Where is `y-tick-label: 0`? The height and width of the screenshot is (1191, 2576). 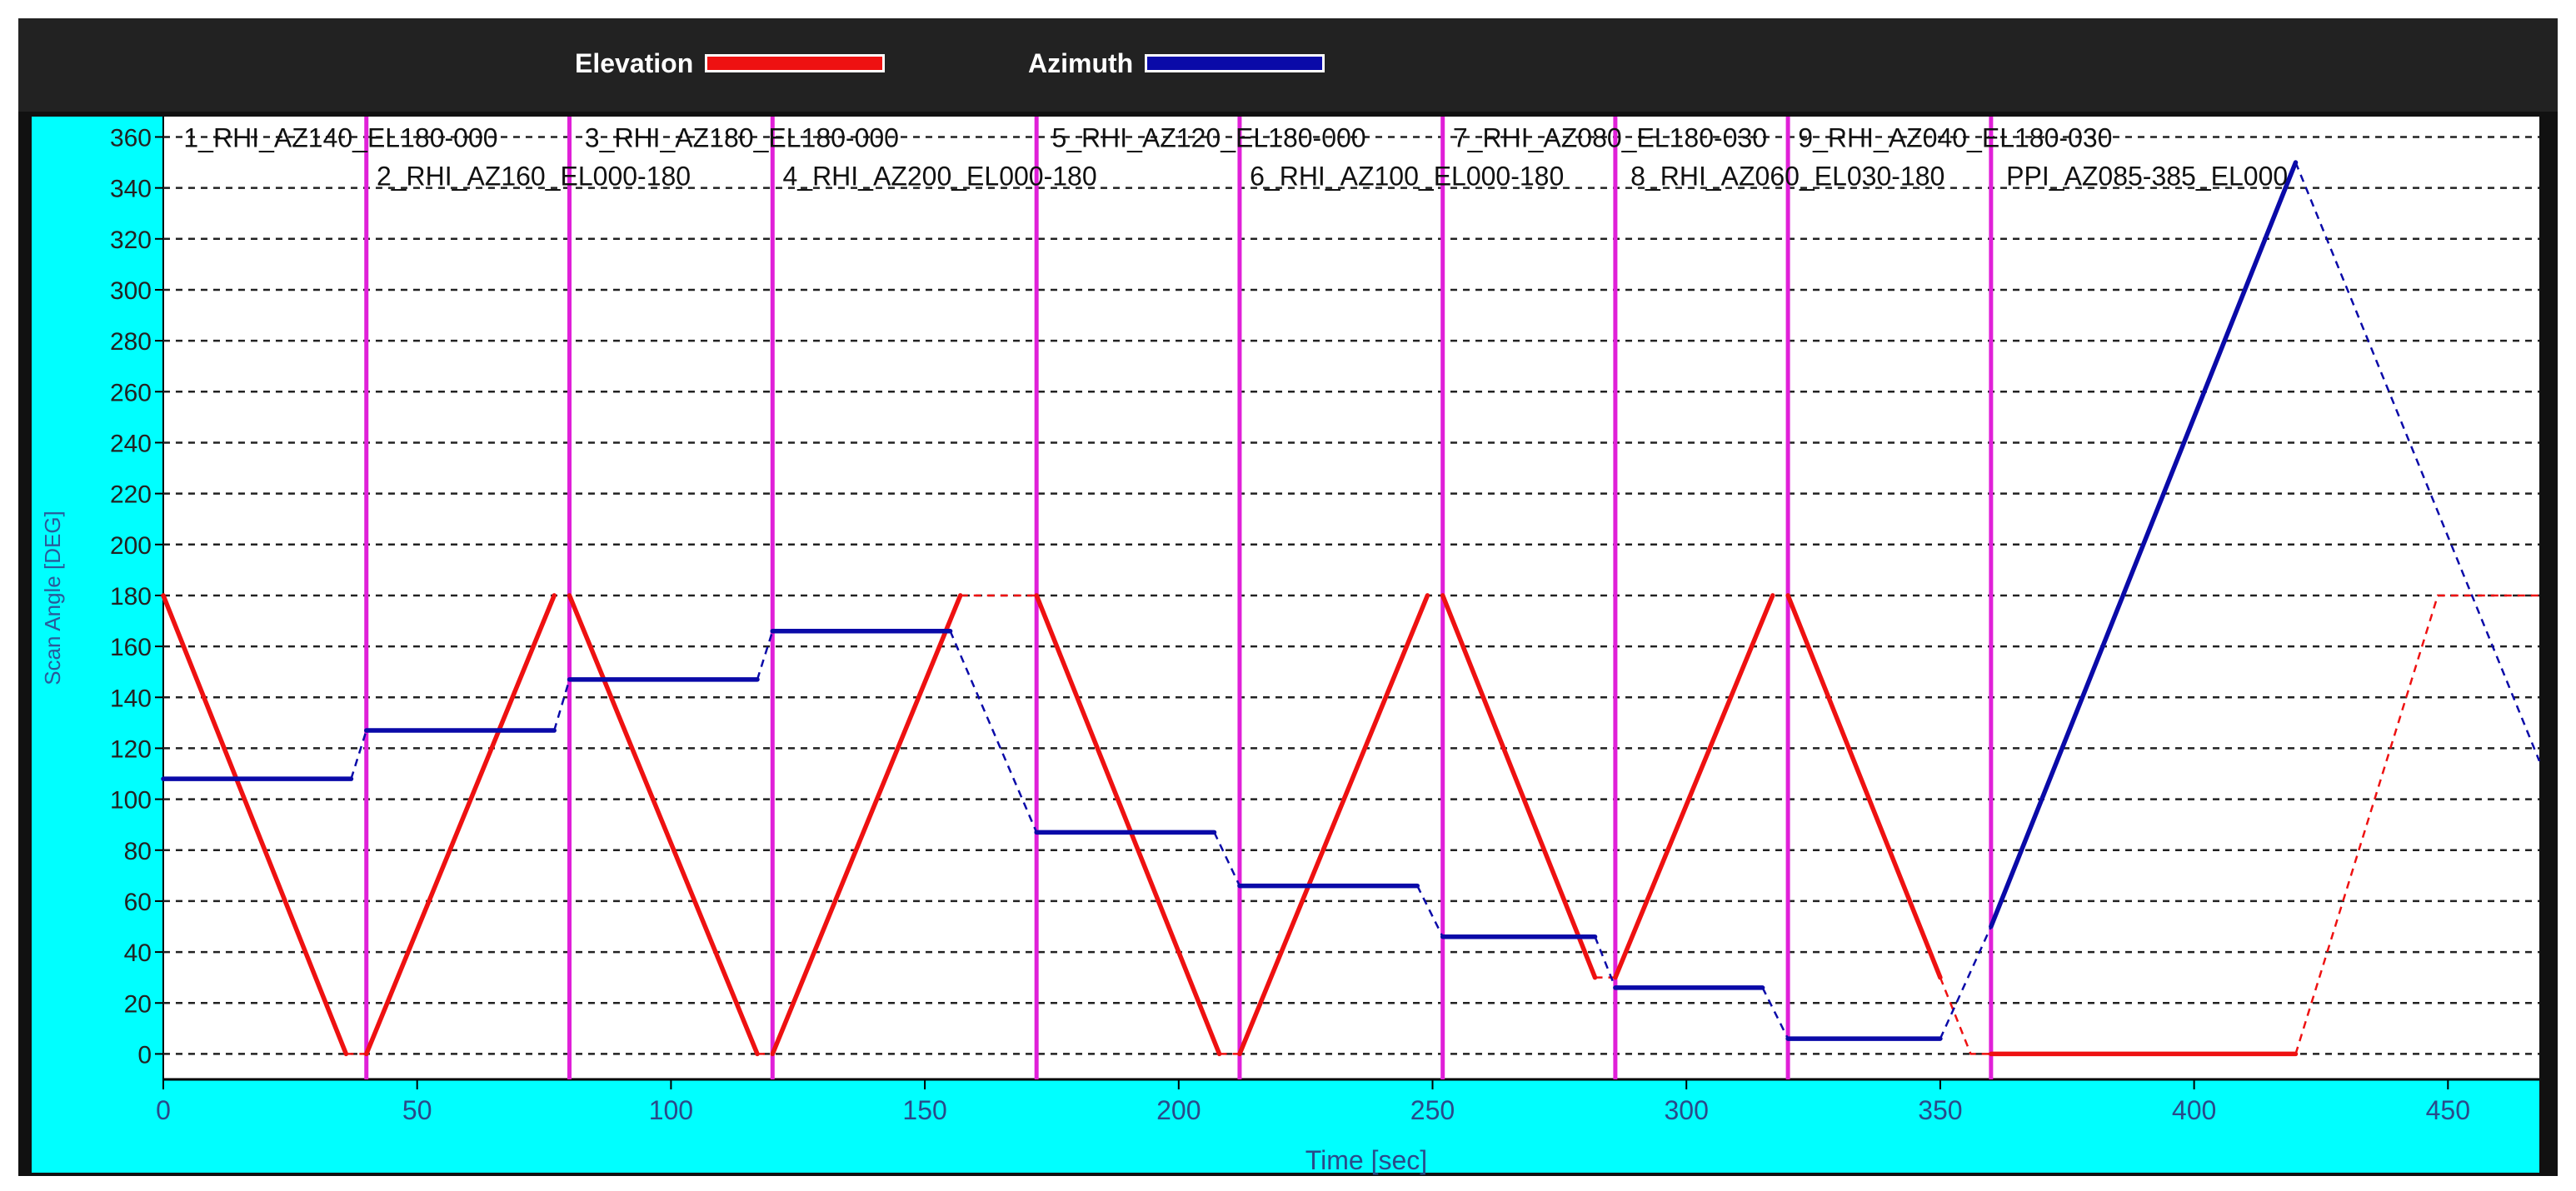 y-tick-label: 0 is located at coordinates (144, 1055).